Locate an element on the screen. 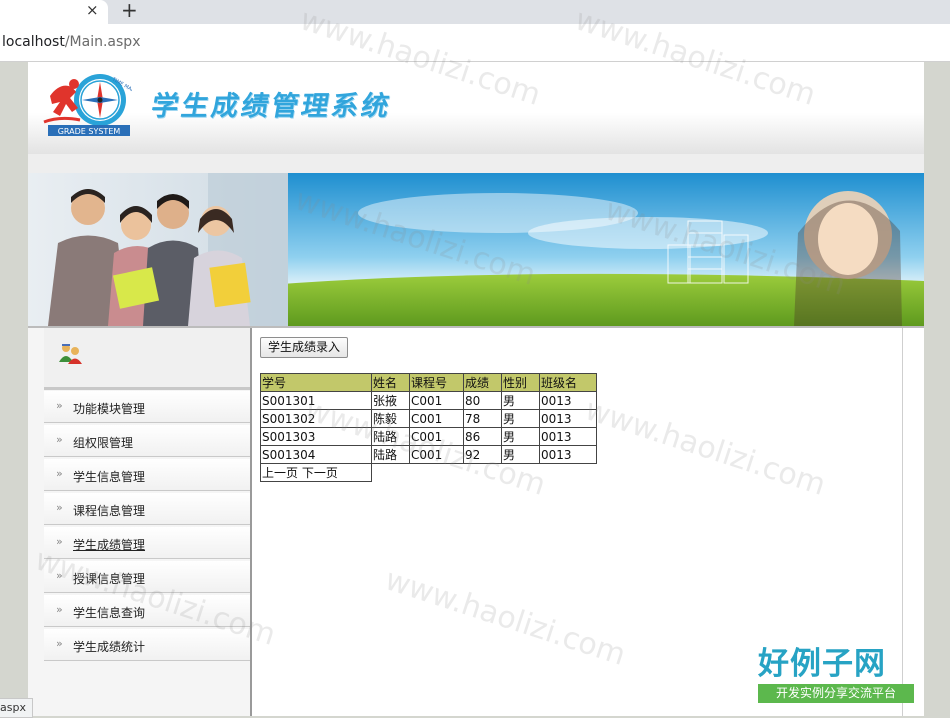  sidebar-item-label: 学生成绩管理 is located at coordinates (109, 544).